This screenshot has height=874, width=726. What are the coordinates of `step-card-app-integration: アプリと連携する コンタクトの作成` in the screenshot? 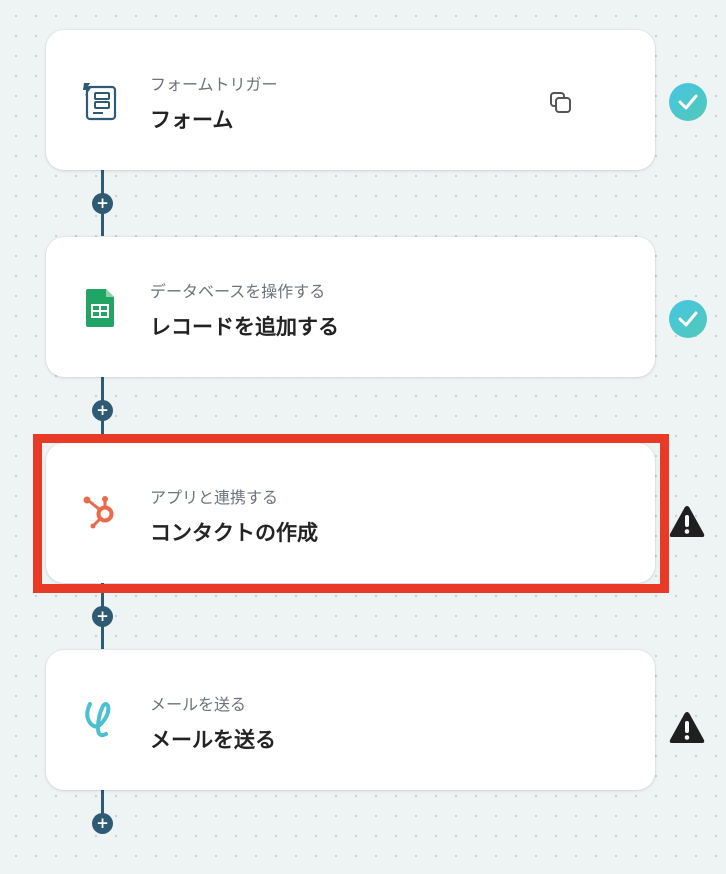 It's located at (350, 513).